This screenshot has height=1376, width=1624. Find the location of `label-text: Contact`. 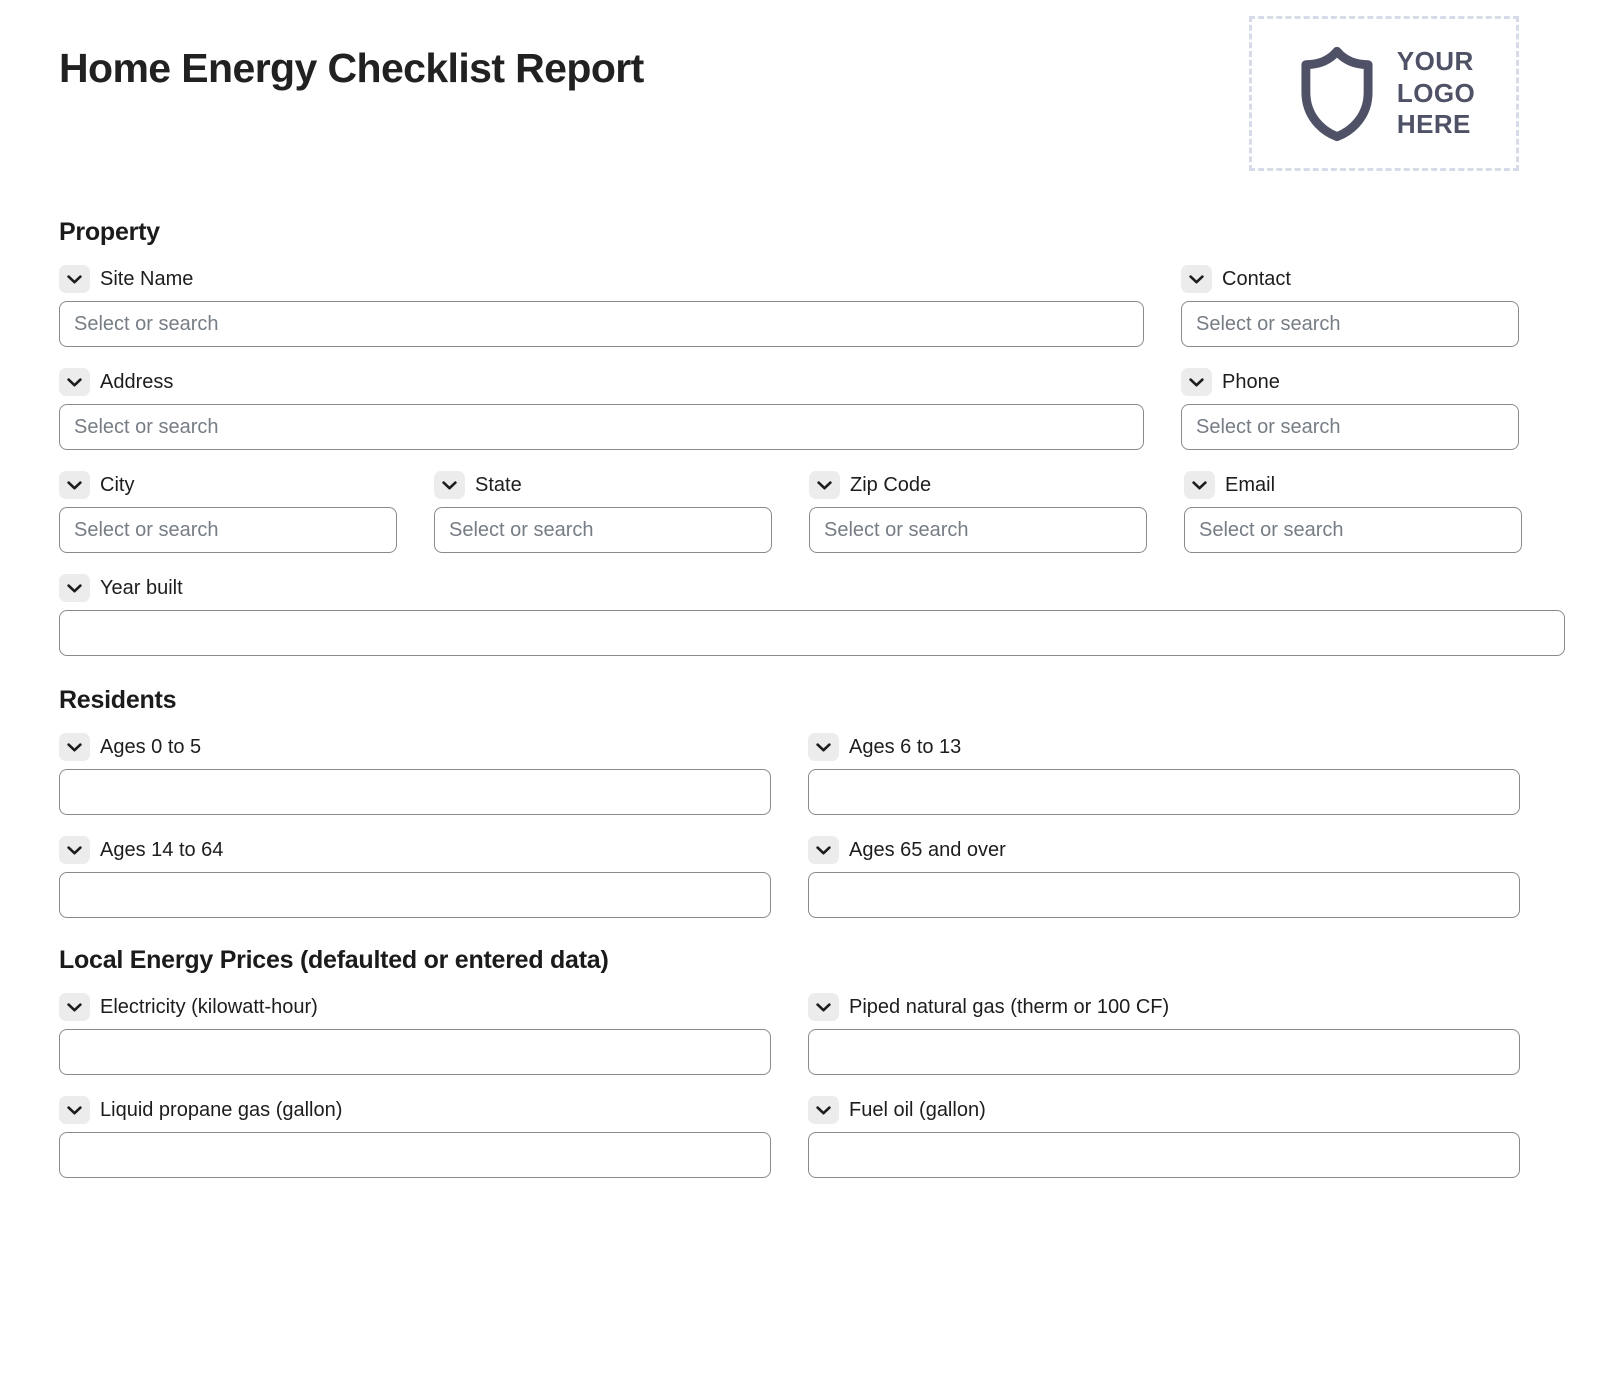

label-text: Contact is located at coordinates (1256, 279).